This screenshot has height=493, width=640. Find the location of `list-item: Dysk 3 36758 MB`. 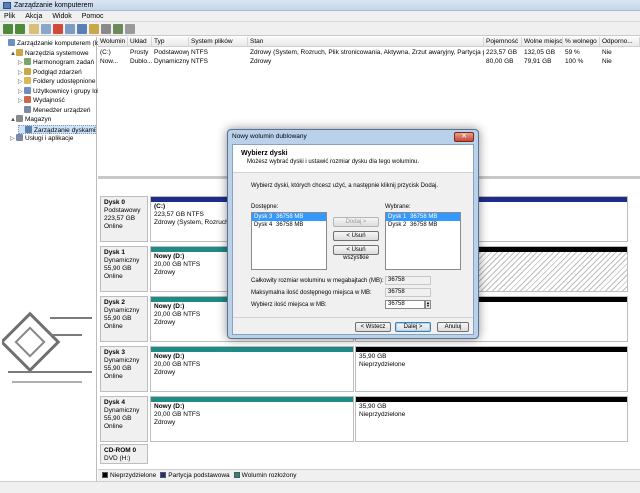

list-item: Dysk 3 36758 MB is located at coordinates (289, 217).